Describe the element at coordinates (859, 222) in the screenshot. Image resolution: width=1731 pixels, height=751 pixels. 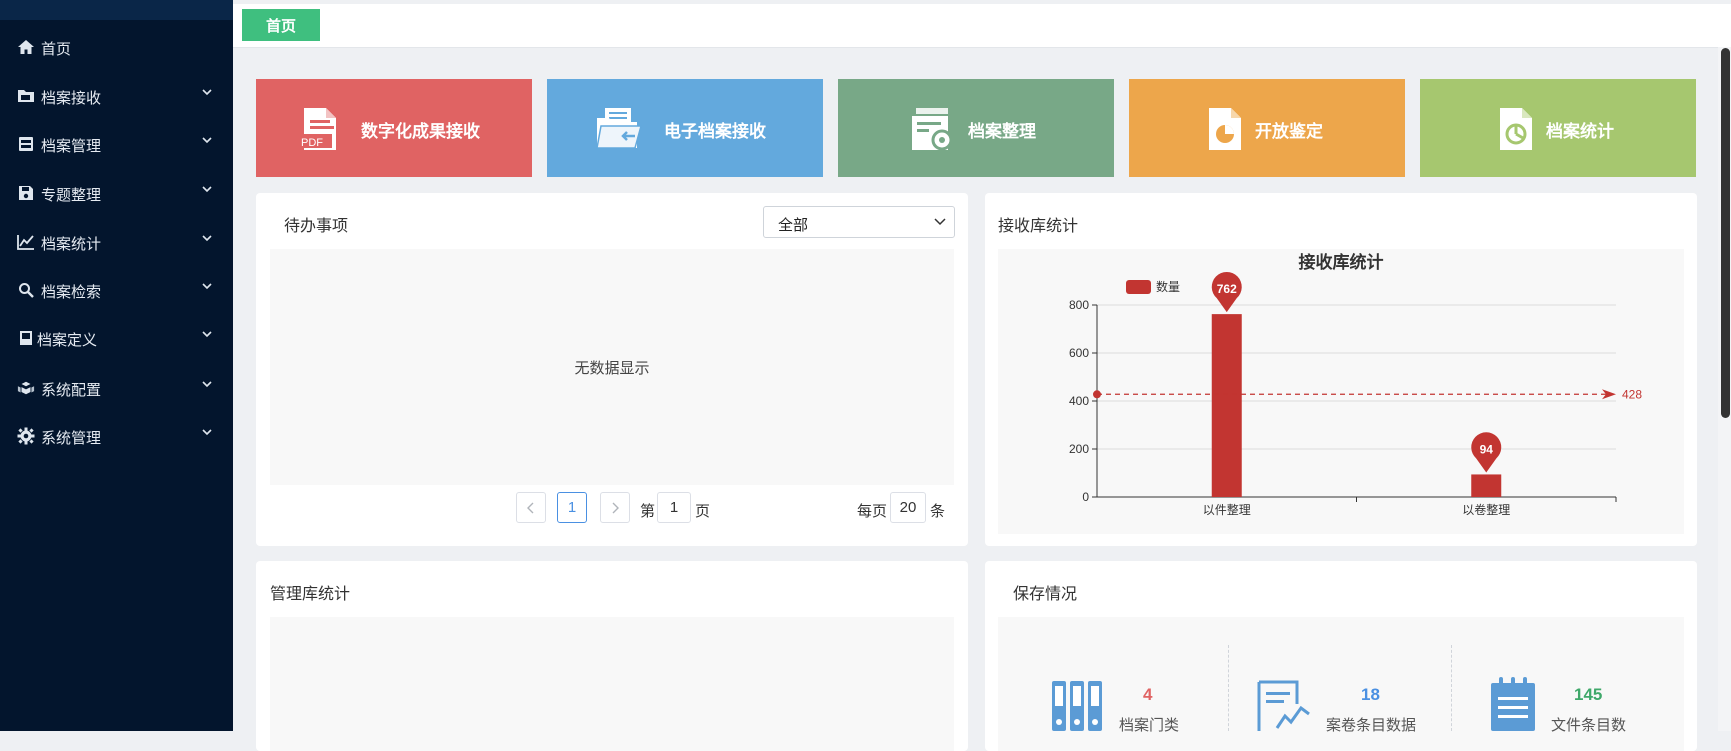
I see `todo-filter-select: 全部` at that location.